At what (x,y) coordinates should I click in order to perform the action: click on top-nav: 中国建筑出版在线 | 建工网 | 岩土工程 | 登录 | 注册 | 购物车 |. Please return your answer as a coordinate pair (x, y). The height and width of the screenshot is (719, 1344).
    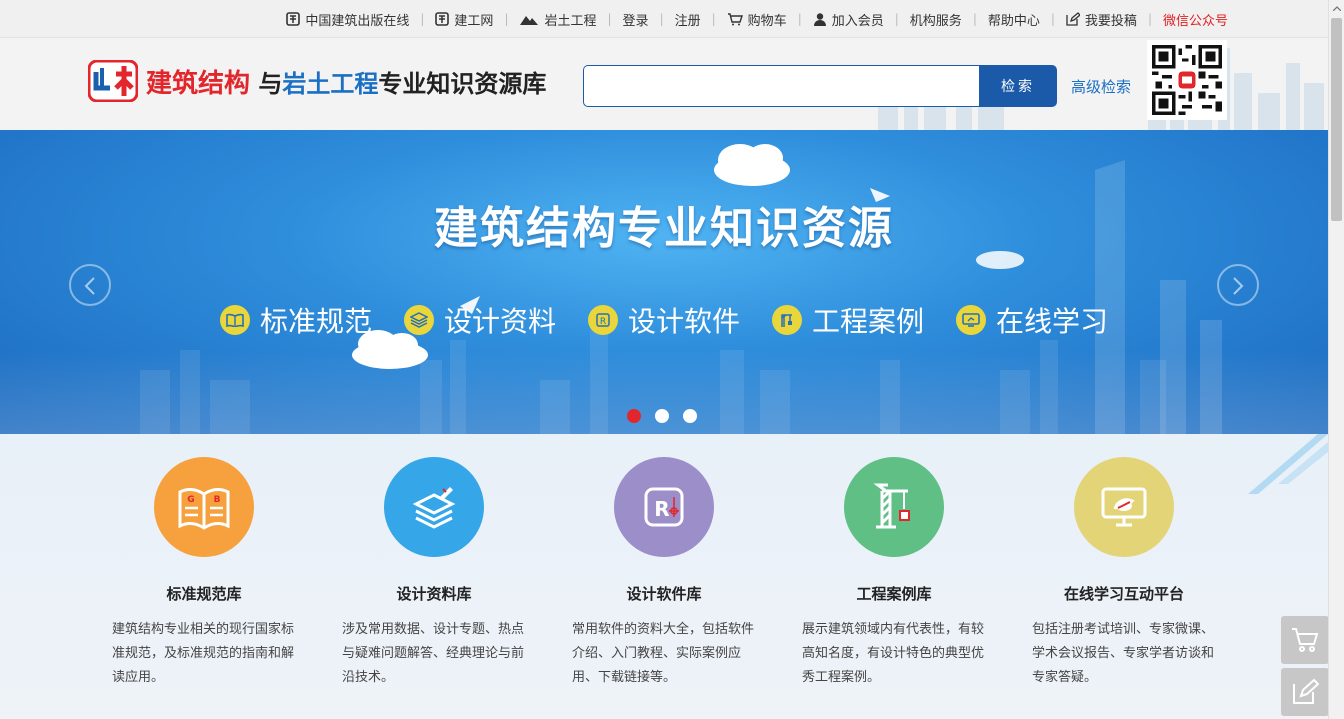
    Looking at the image, I should click on (757, 19).